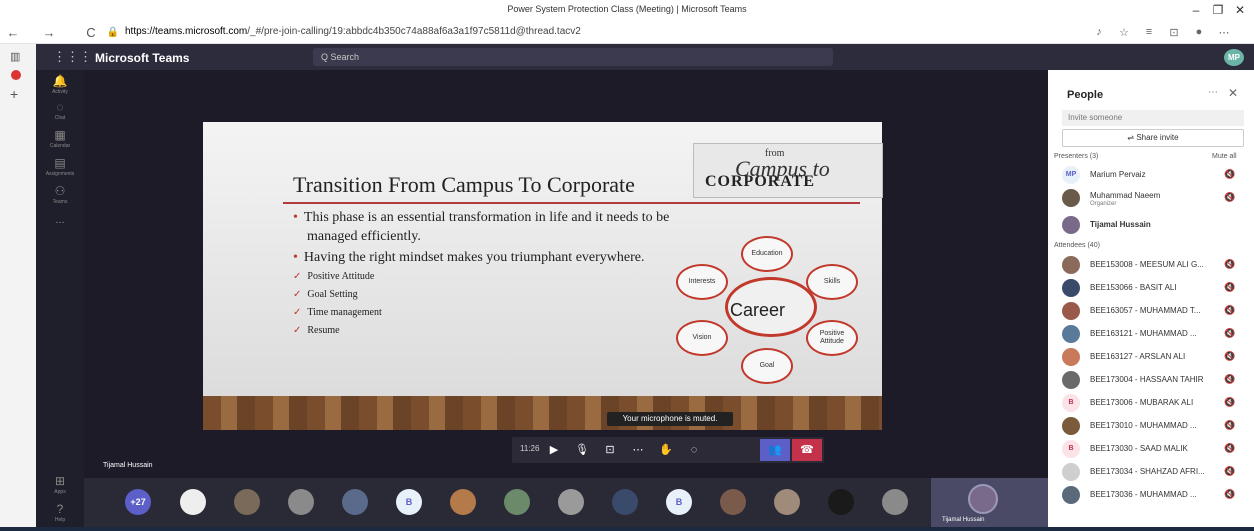 This screenshot has width=1254, height=531. Describe the element at coordinates (1149, 34) in the screenshot. I see `favorites-icon: ≡` at that location.